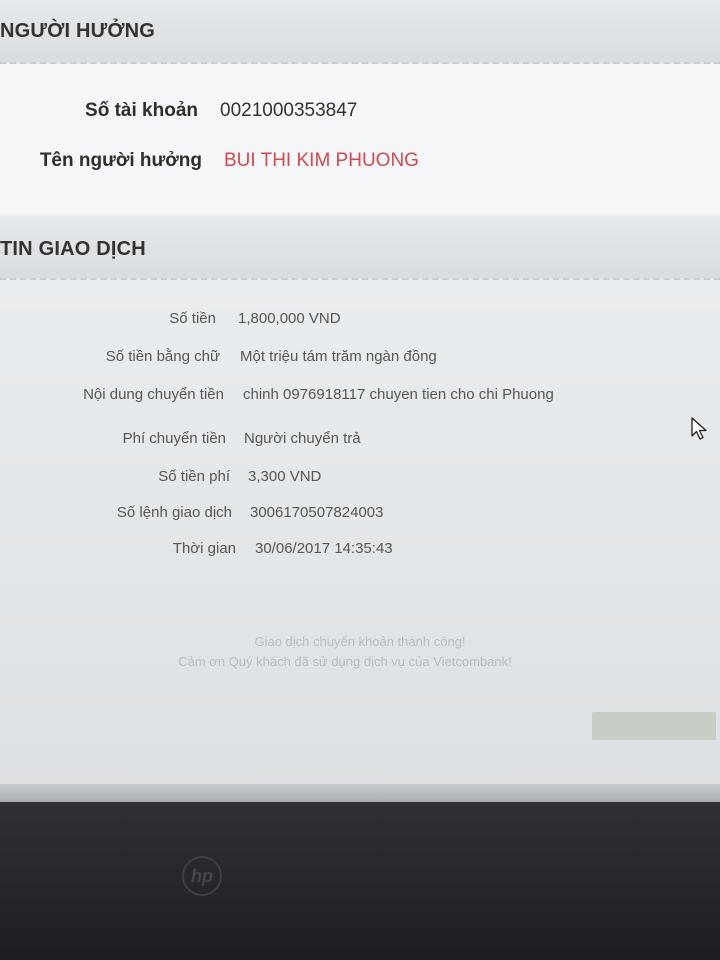  Describe the element at coordinates (317, 512) in the screenshot. I see `order-number-value: 3006170507824003` at that location.